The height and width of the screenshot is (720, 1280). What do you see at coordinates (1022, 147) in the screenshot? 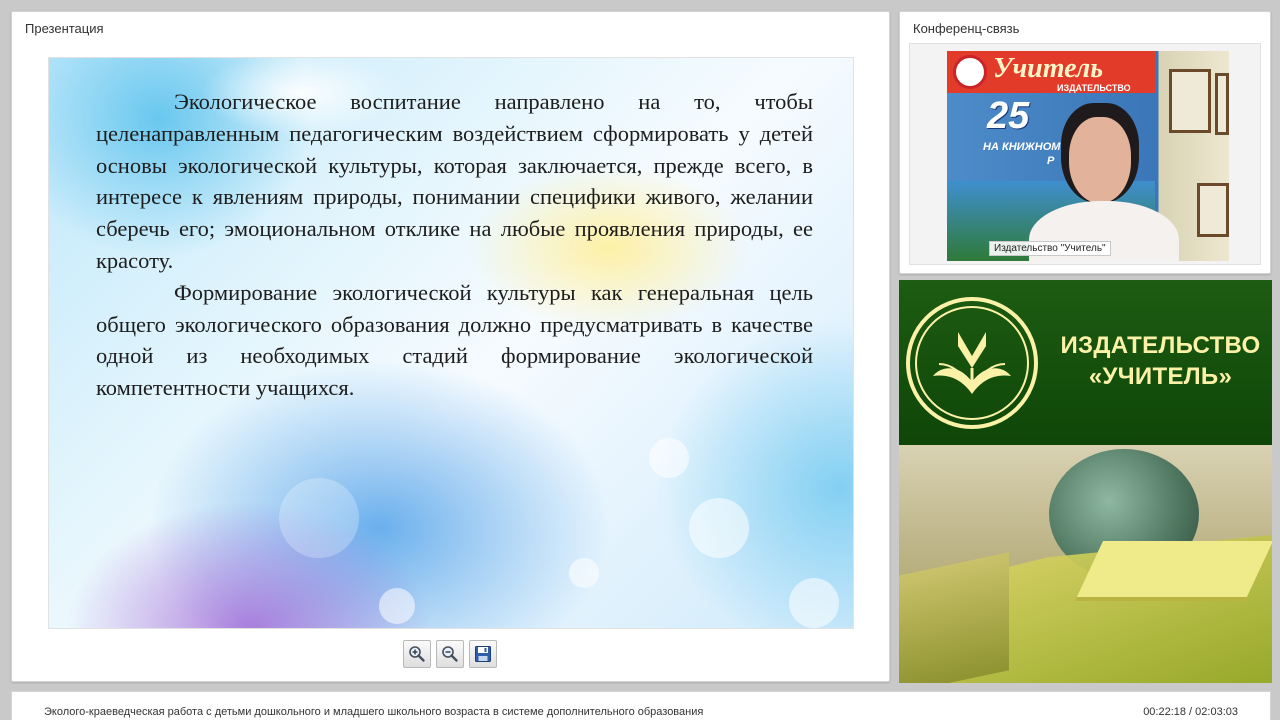
I see `poster-line2: НА КНИЖНОМ` at bounding box center [1022, 147].